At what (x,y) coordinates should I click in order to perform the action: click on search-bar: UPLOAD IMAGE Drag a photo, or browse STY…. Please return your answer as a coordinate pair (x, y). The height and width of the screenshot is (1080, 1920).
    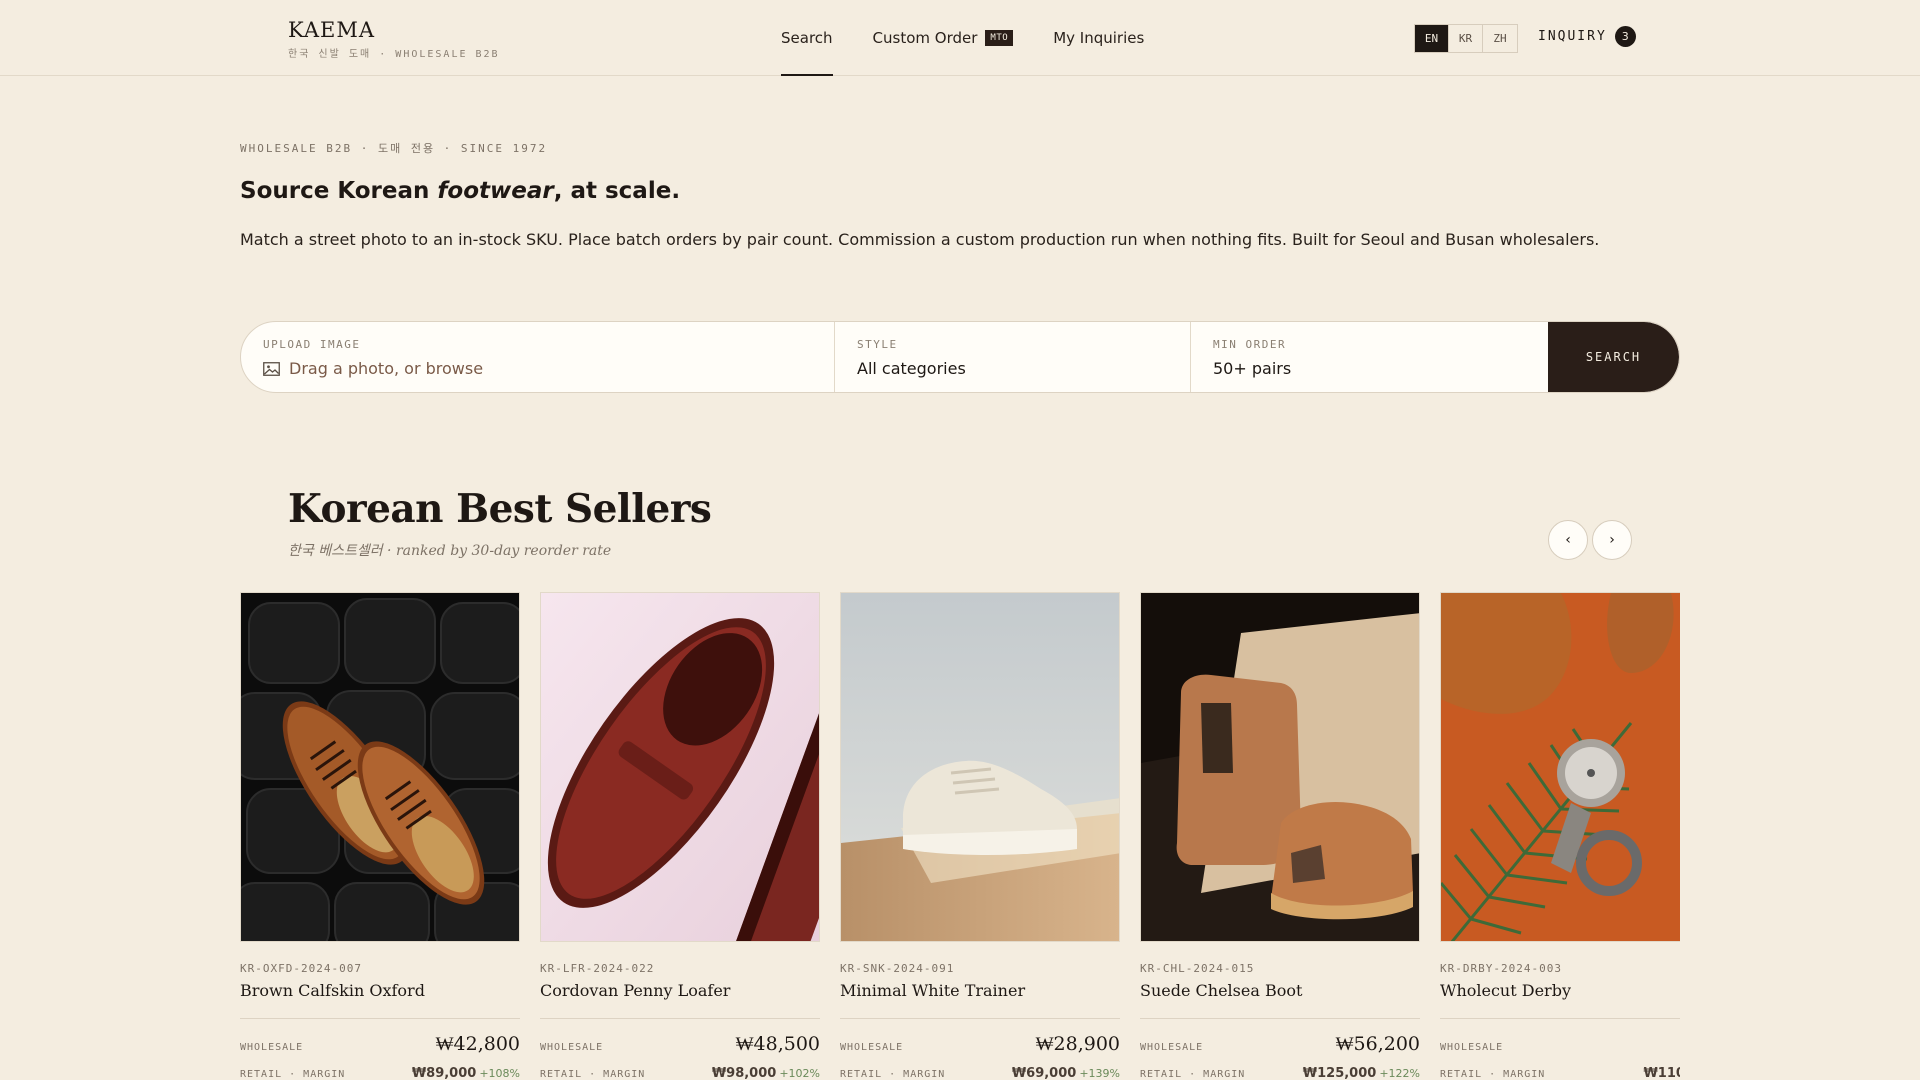
    Looking at the image, I should click on (960, 357).